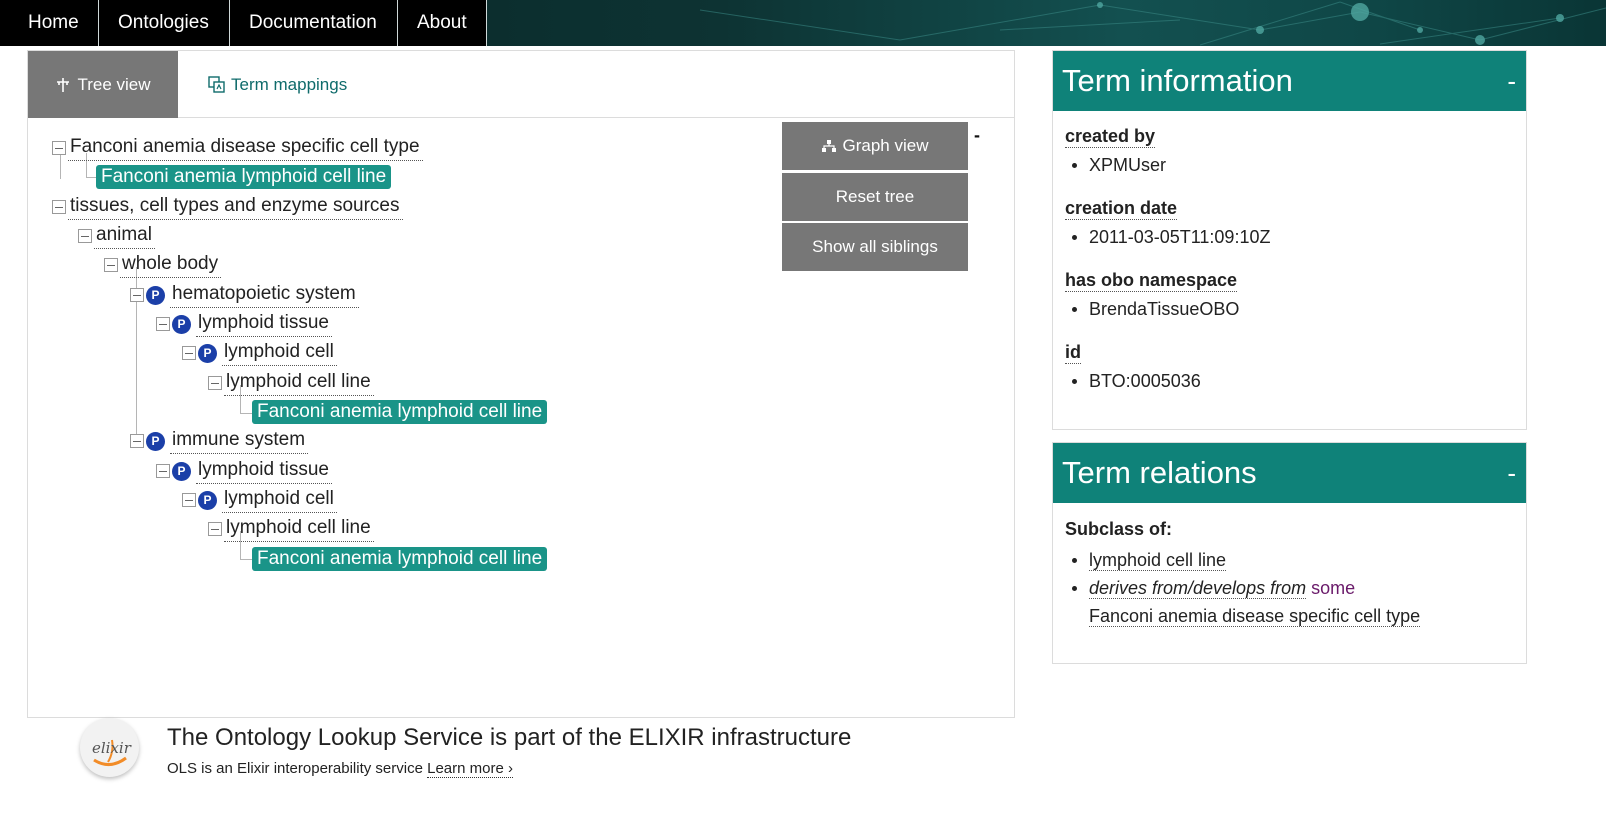 The image size is (1606, 823). What do you see at coordinates (1121, 209) in the screenshot?
I see `property-name: creation date` at bounding box center [1121, 209].